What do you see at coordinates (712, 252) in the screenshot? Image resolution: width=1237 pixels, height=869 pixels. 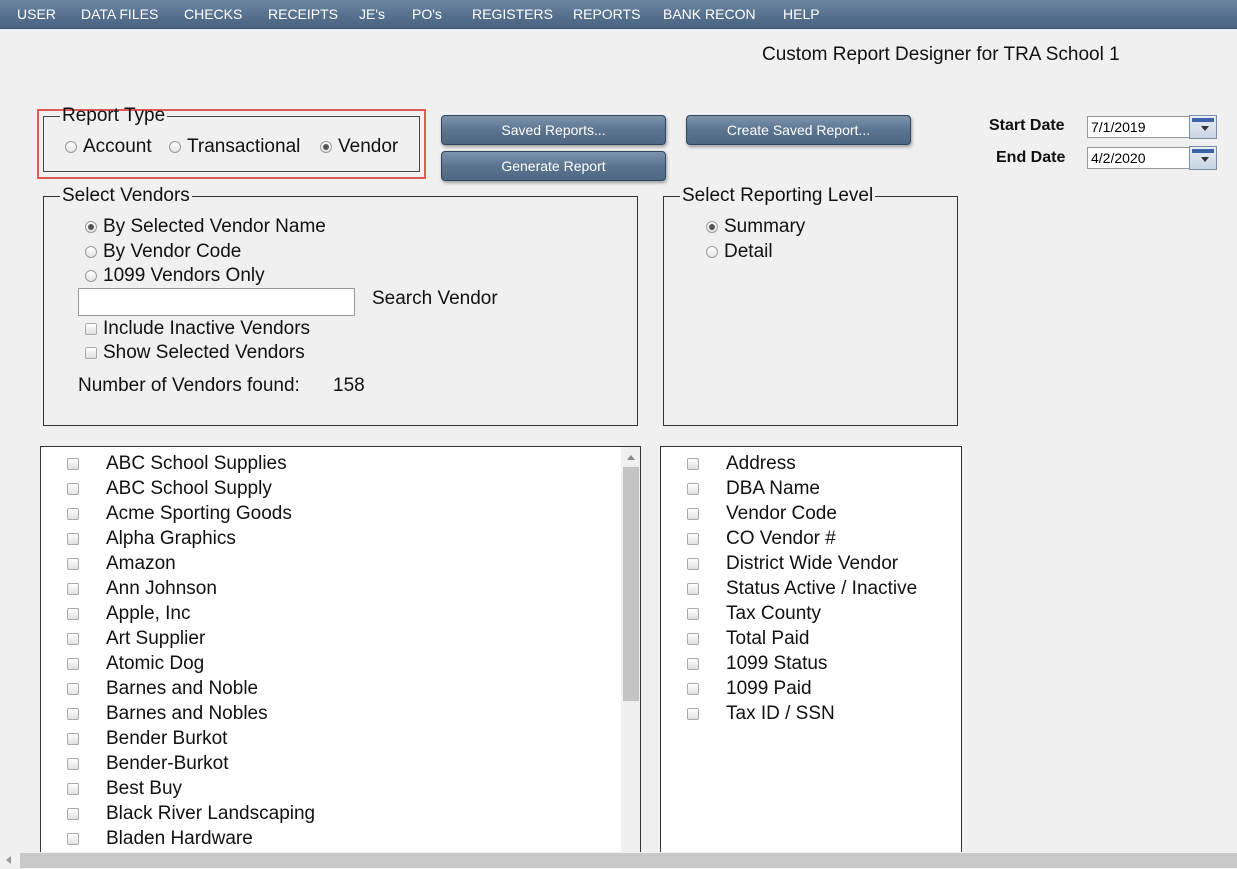 I see `radio-detail` at bounding box center [712, 252].